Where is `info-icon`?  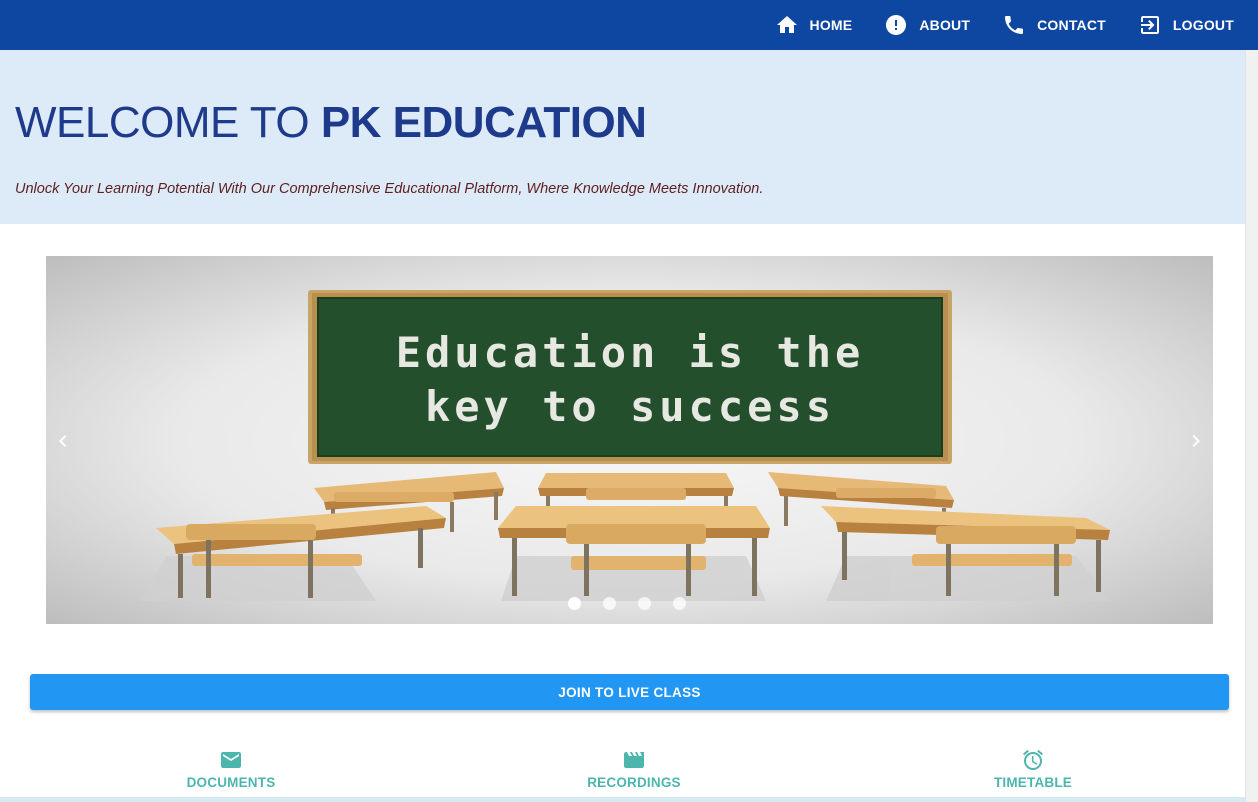 info-icon is located at coordinates (896, 25).